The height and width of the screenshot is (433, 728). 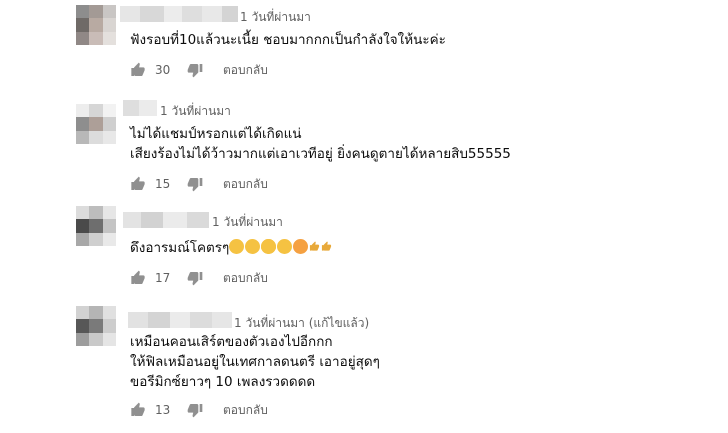 I want to click on comment-actions: 13 ตอบกลับ, so click(x=199, y=410).